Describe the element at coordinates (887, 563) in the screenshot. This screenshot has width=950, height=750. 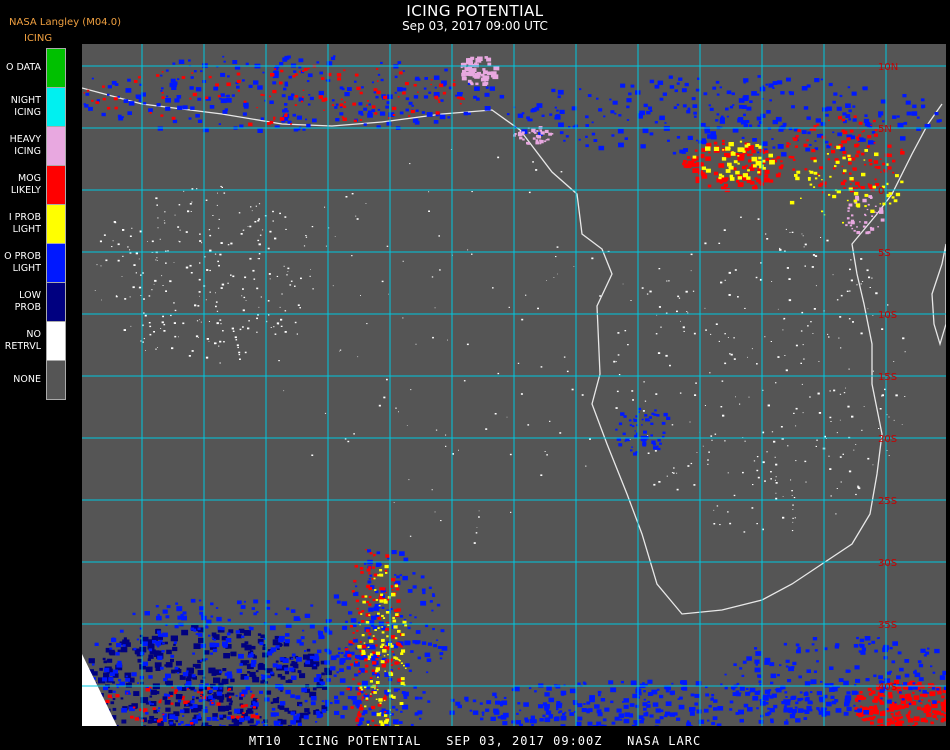
I see `latitude-label: 30S` at that location.